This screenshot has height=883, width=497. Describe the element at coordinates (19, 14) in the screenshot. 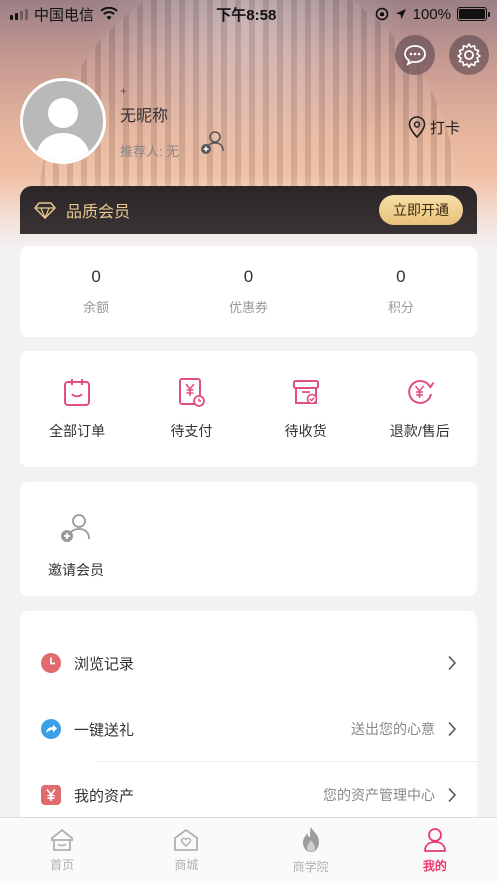

I see `signal-icon` at that location.